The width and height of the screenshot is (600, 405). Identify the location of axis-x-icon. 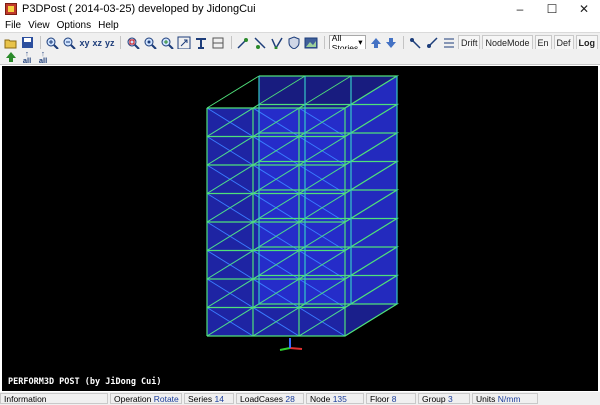
(285, 349).